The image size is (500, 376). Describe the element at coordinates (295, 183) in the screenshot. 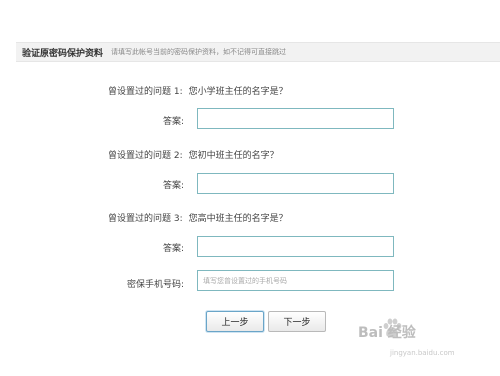

I see `answer-2-input` at that location.